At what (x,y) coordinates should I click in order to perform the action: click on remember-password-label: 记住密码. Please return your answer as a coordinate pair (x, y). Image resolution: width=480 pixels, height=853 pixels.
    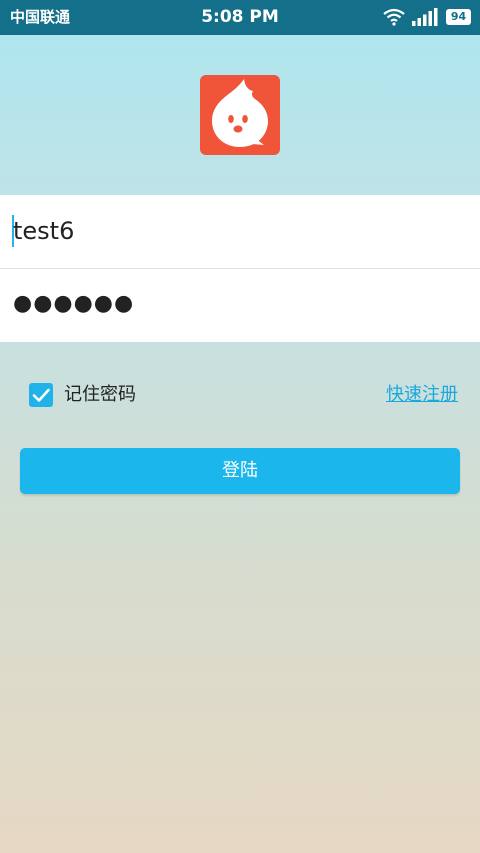
    Looking at the image, I should click on (100, 394).